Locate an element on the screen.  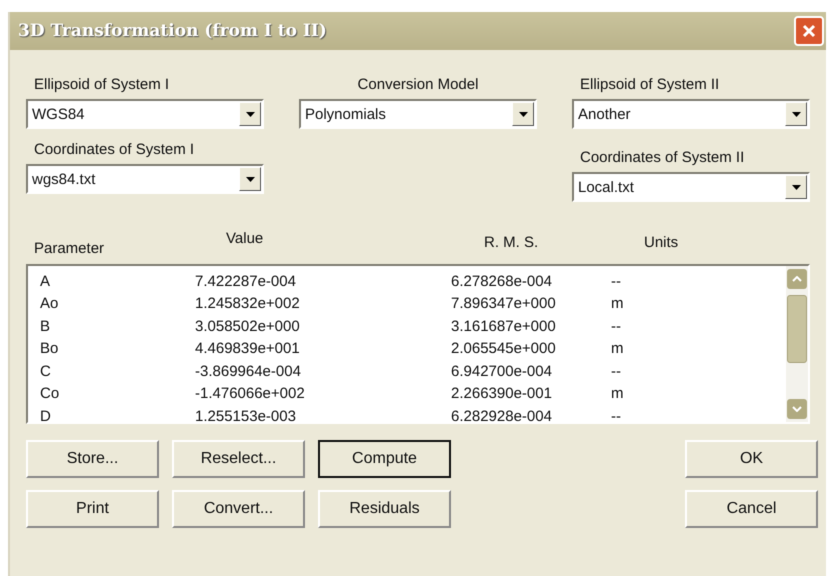
dropdown: Local.txt is located at coordinates (691, 187).